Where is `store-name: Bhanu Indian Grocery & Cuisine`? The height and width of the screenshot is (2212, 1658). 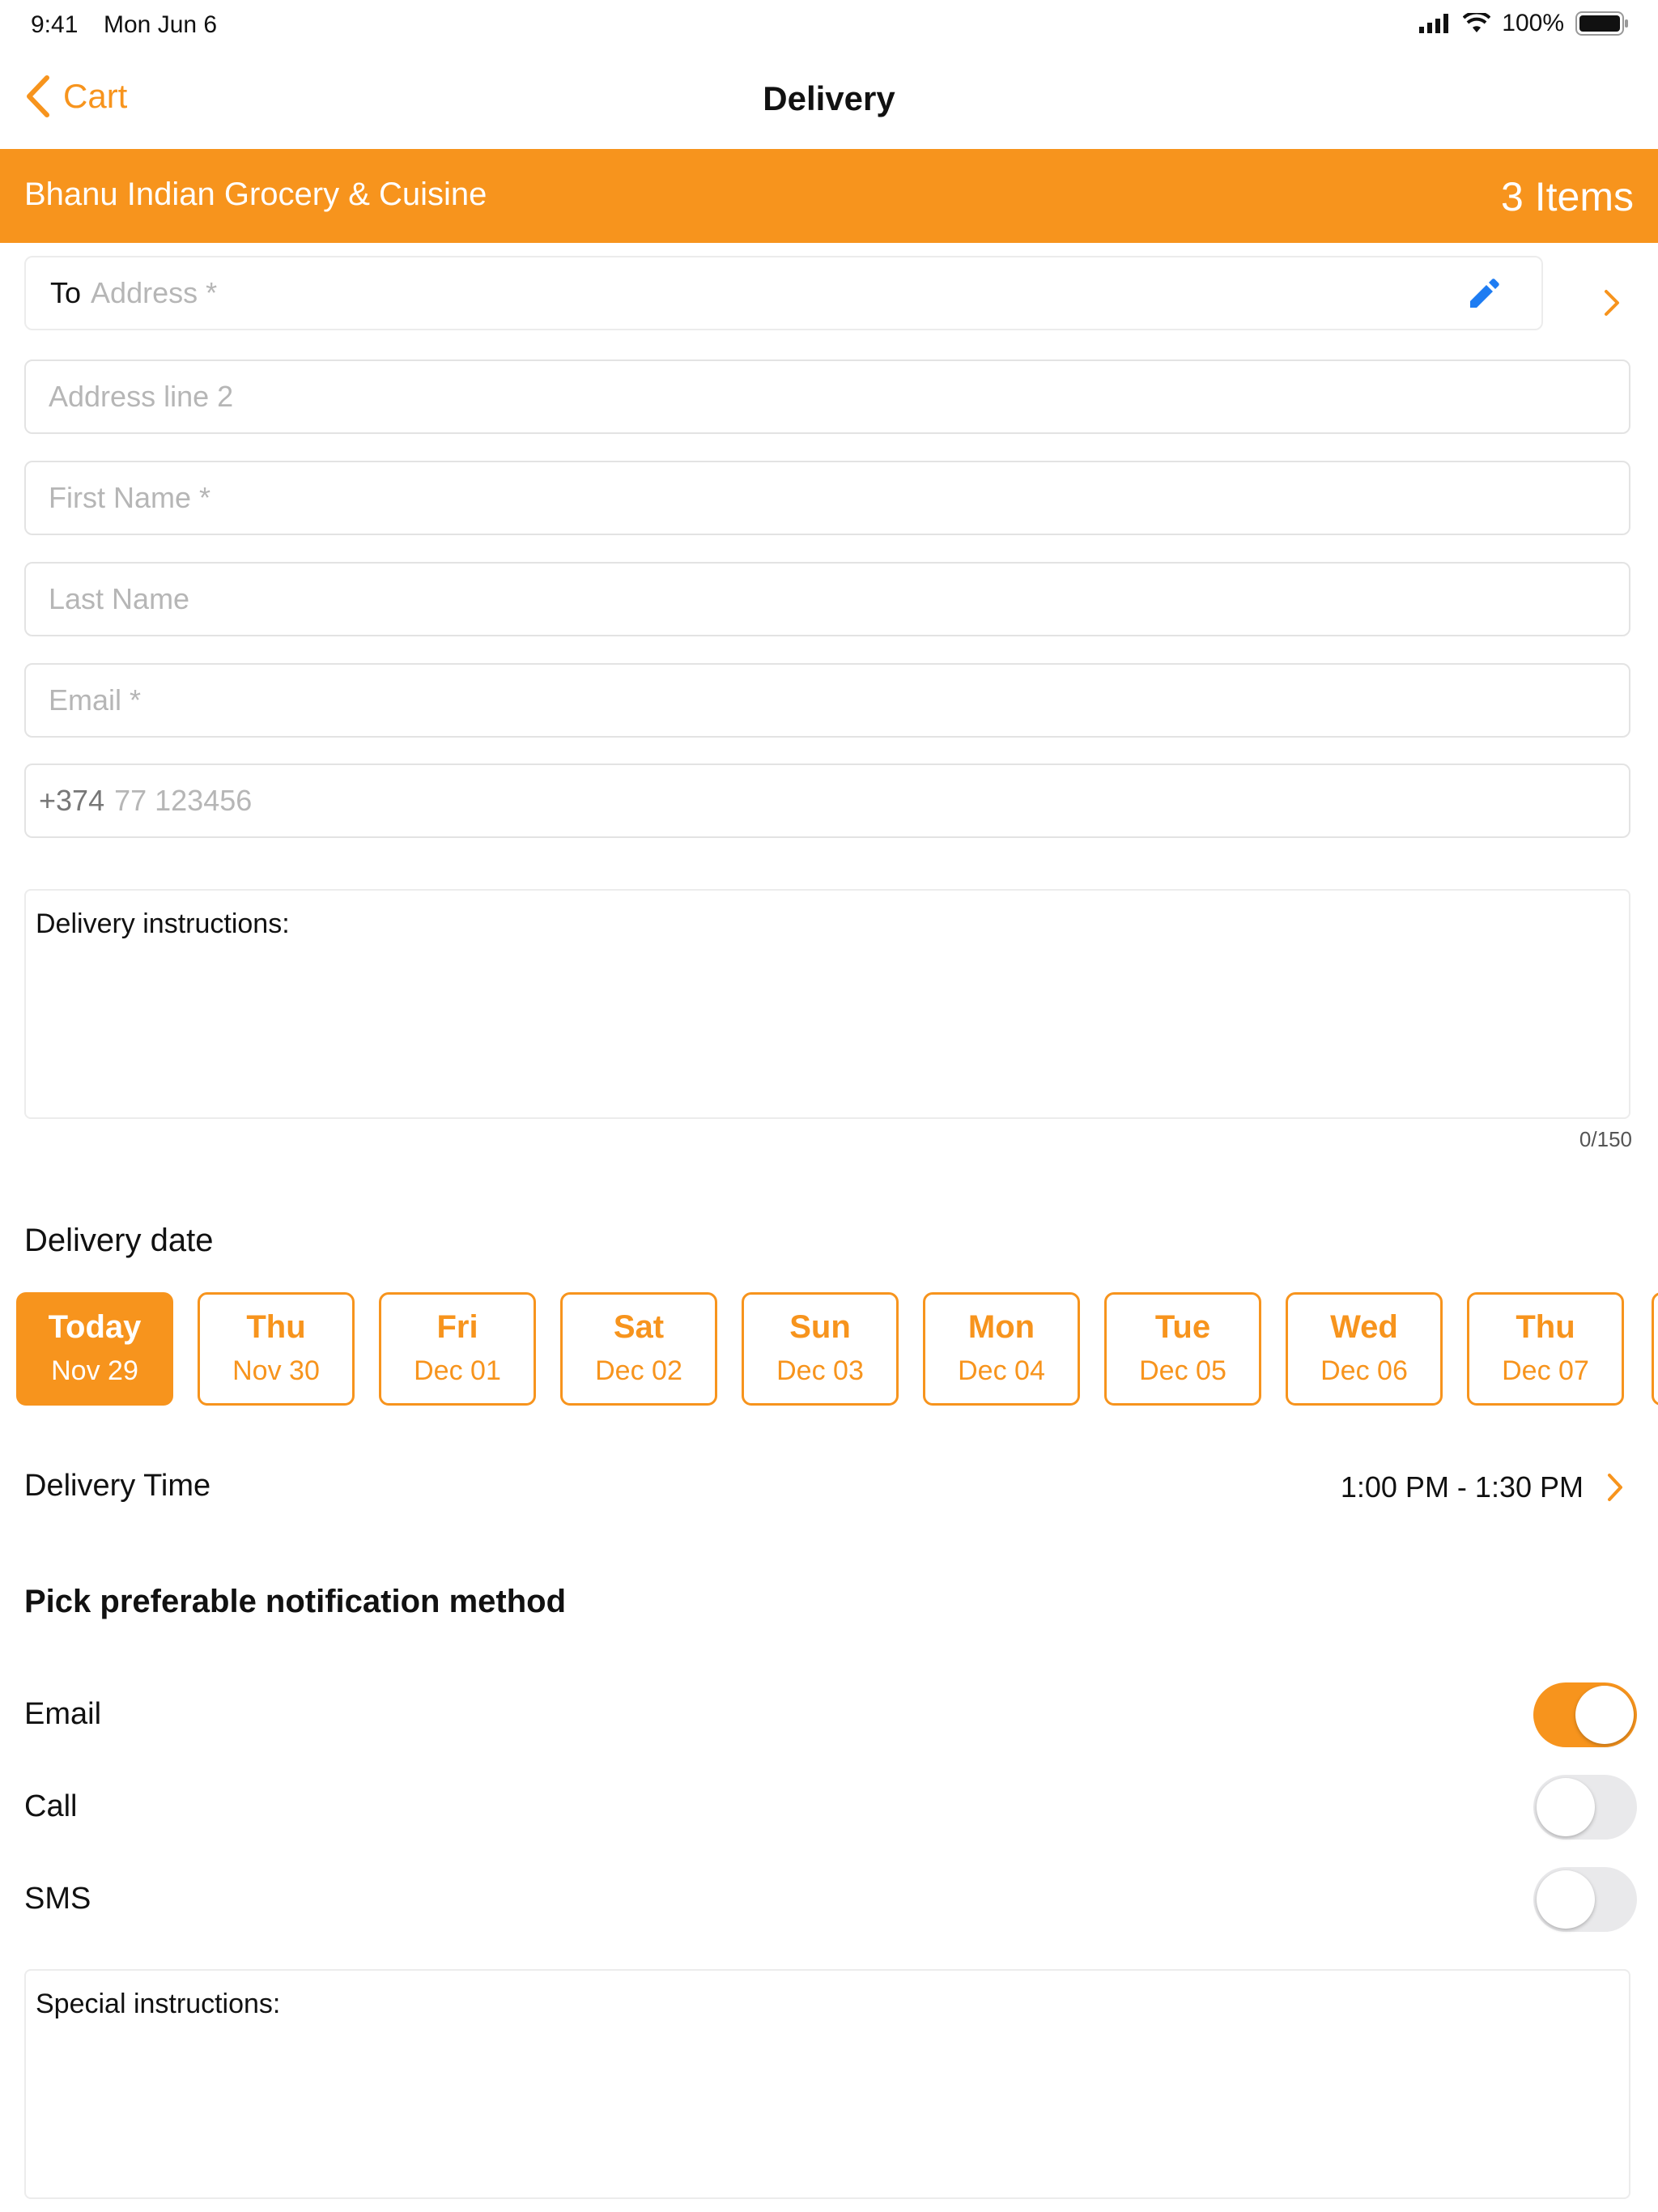 store-name: Bhanu Indian Grocery & Cuisine is located at coordinates (255, 195).